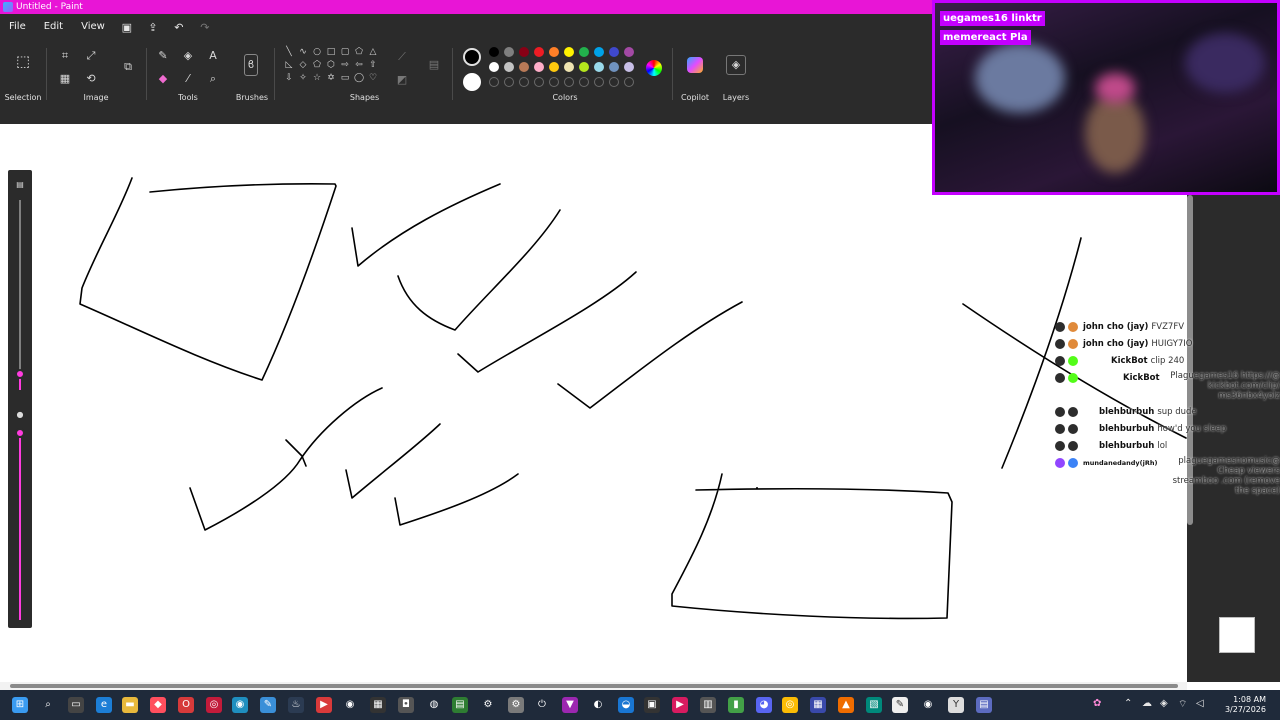  I want to click on chat-message: john cho (jay) HUIGY7IO, so click(1124, 344).